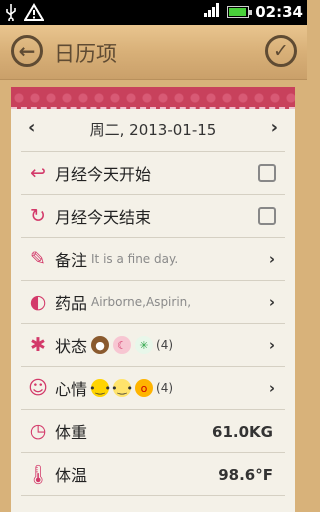  I want to click on period-start-checkbox, so click(267, 173).